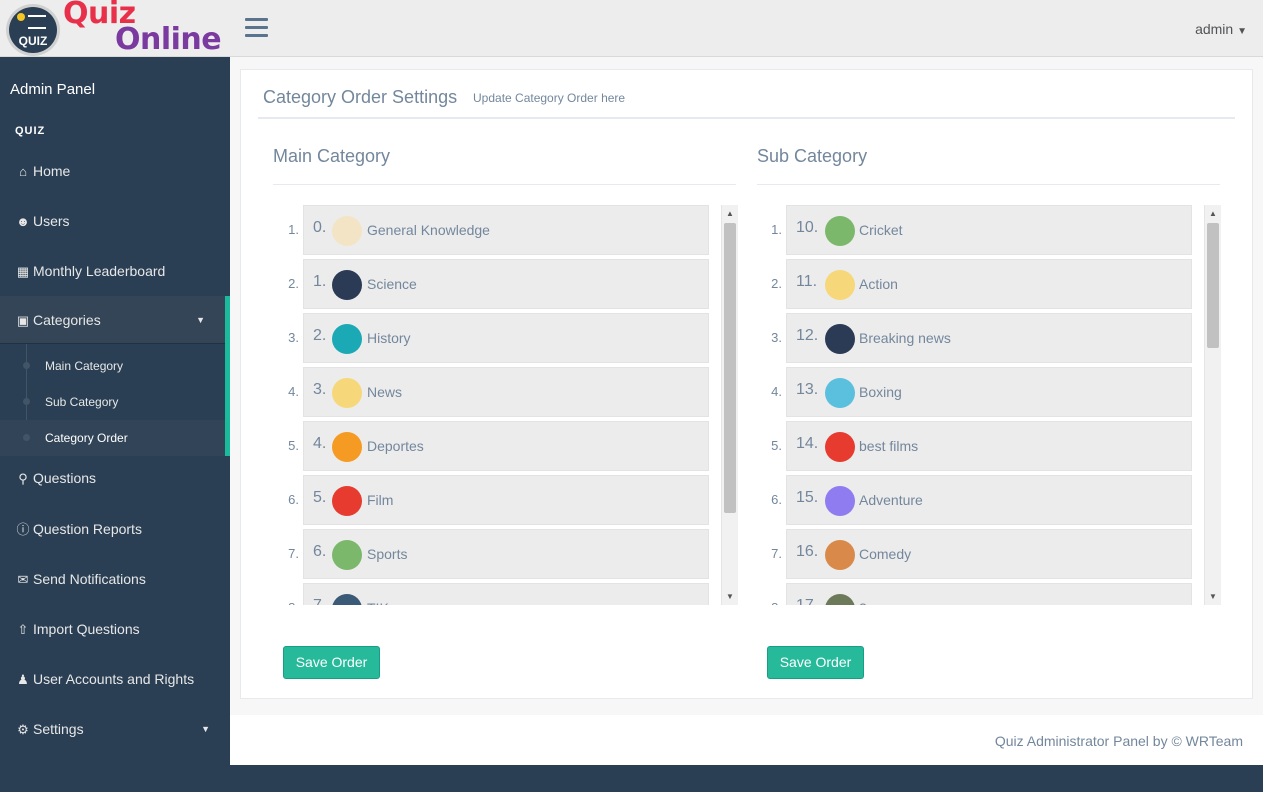 This screenshot has width=1263, height=792. I want to click on list-index: 7., so click(293, 553).